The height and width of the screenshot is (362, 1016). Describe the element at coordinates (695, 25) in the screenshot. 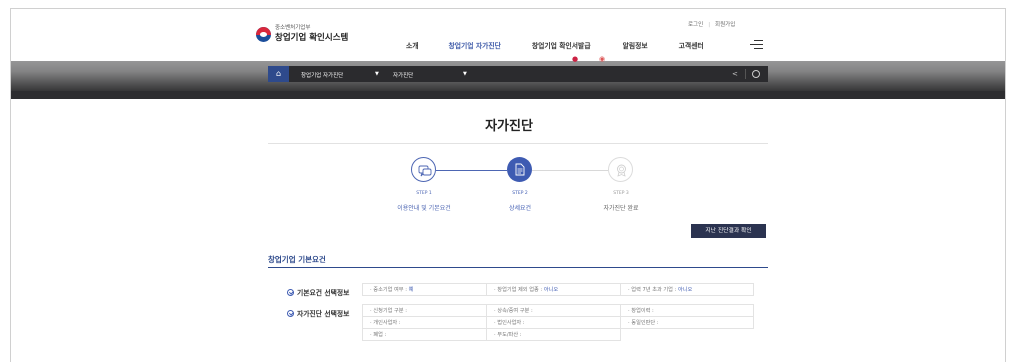

I see `login-link: 로그인` at that location.